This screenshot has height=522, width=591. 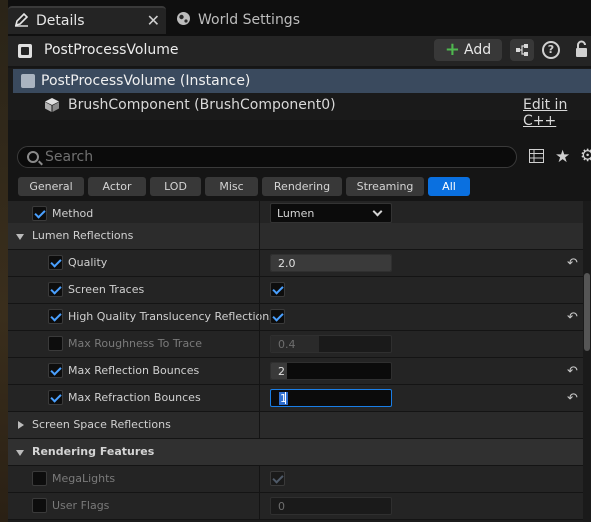 I want to click on max-roughness-label: Max Roughness To Trace, so click(x=135, y=343).